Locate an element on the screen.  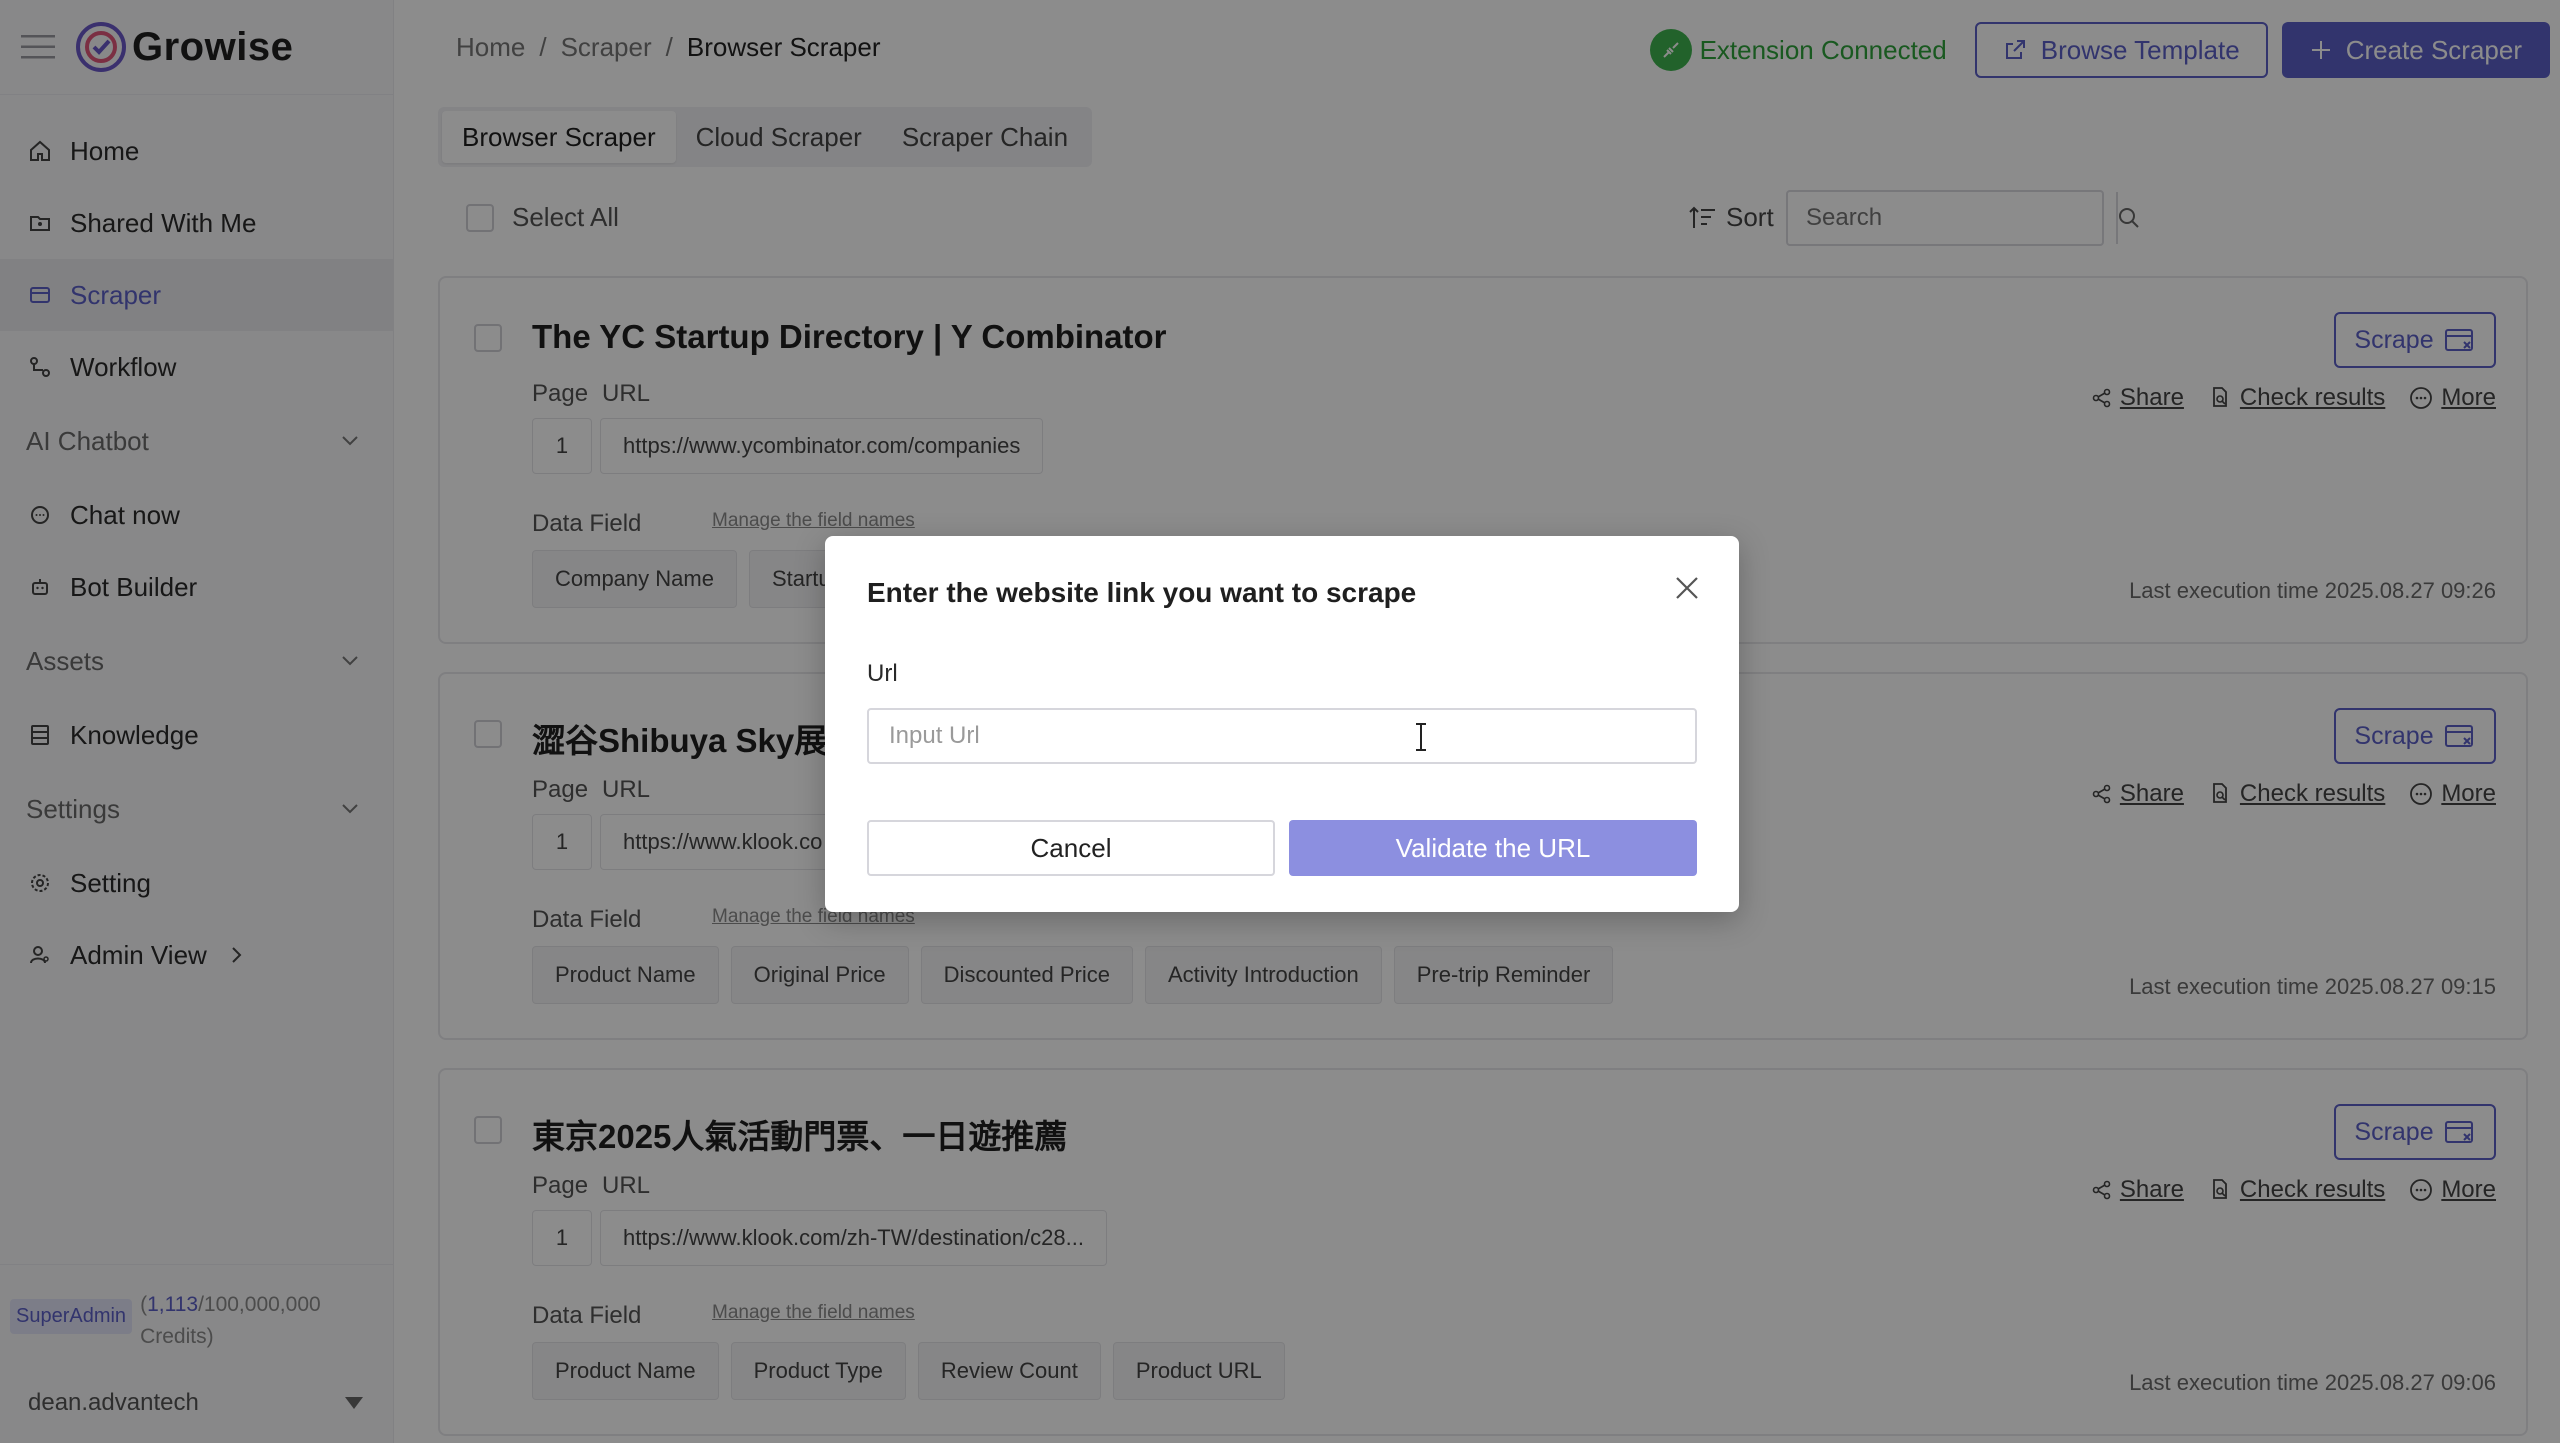
cancel-button: Cancel is located at coordinates (1071, 848).